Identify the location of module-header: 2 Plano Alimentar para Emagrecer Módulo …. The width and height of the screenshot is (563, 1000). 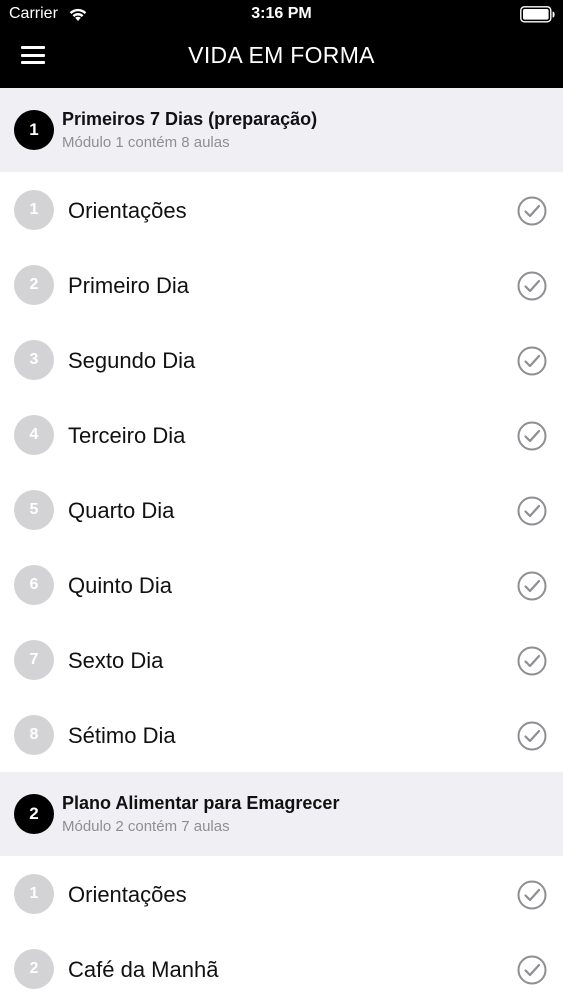
(281, 814).